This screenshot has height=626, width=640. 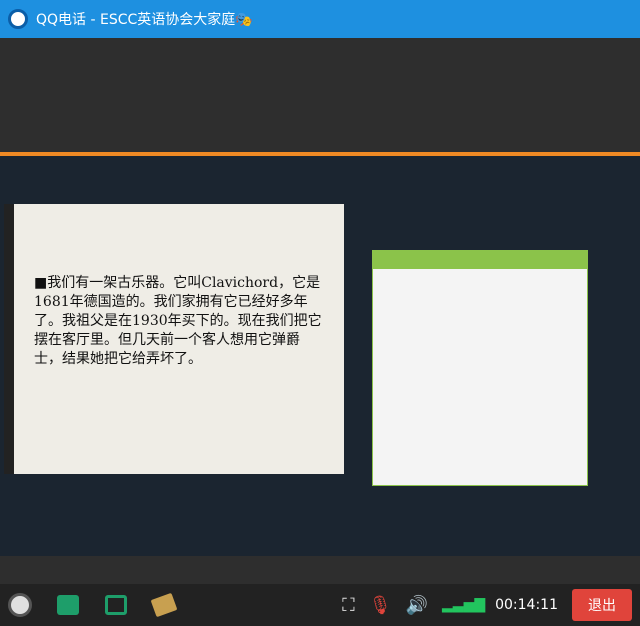 What do you see at coordinates (480, 368) in the screenshot?
I see `chat-window` at bounding box center [480, 368].